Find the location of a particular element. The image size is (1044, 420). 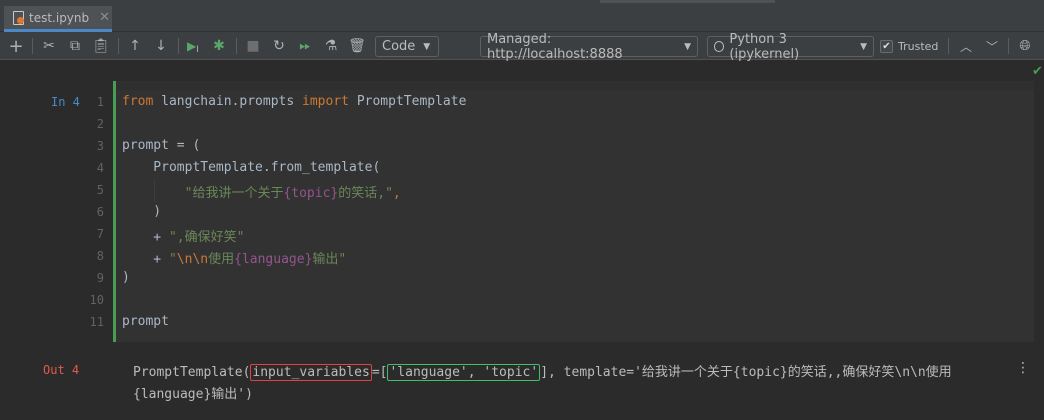

restart-icon: ↻ is located at coordinates (279, 46).